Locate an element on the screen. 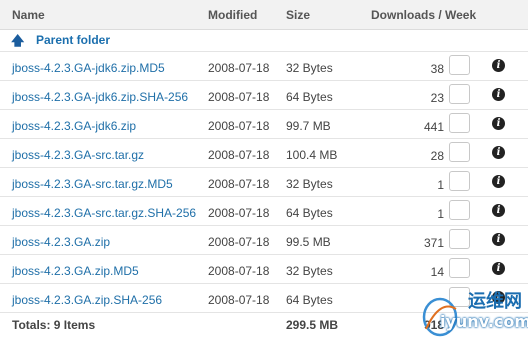 Image resolution: width=528 pixels, height=339 pixels. file-downloads-count: 441 is located at coordinates (433, 127).